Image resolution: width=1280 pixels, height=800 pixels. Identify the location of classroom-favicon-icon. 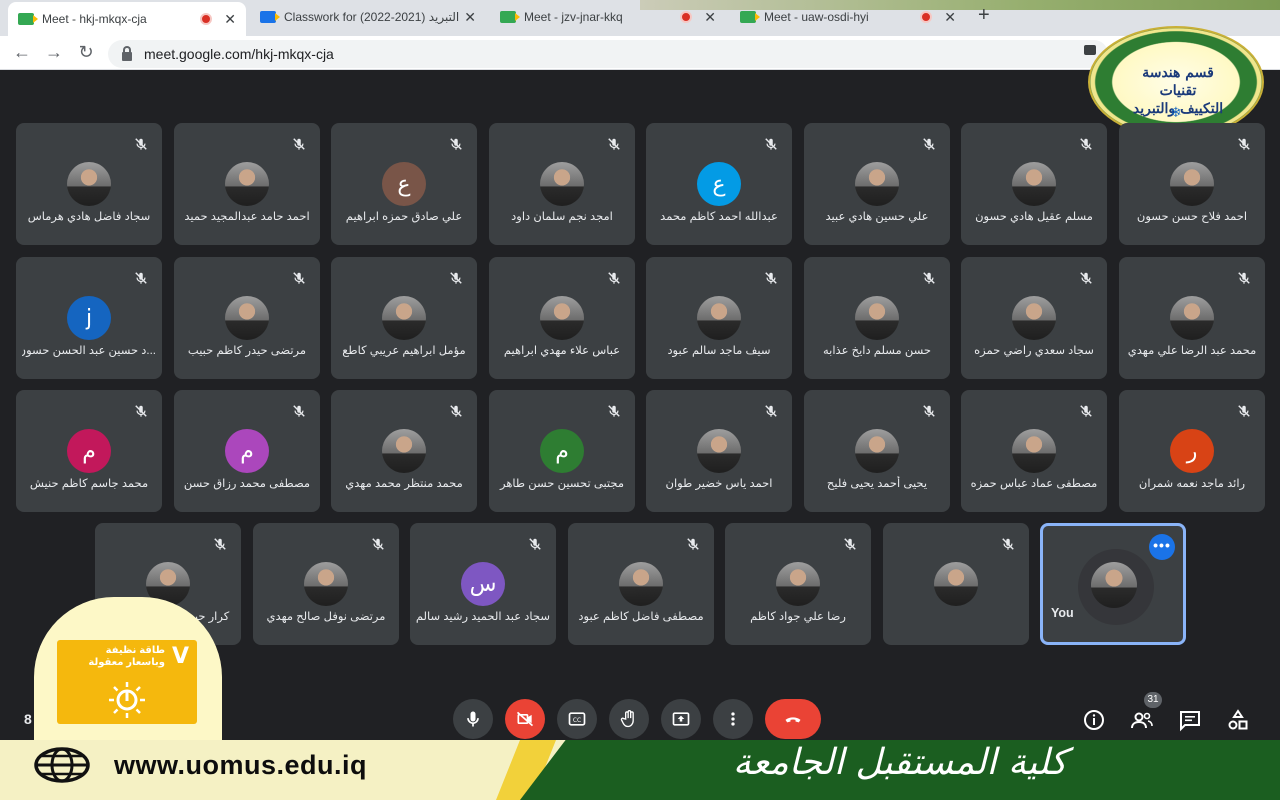
(270, 17).